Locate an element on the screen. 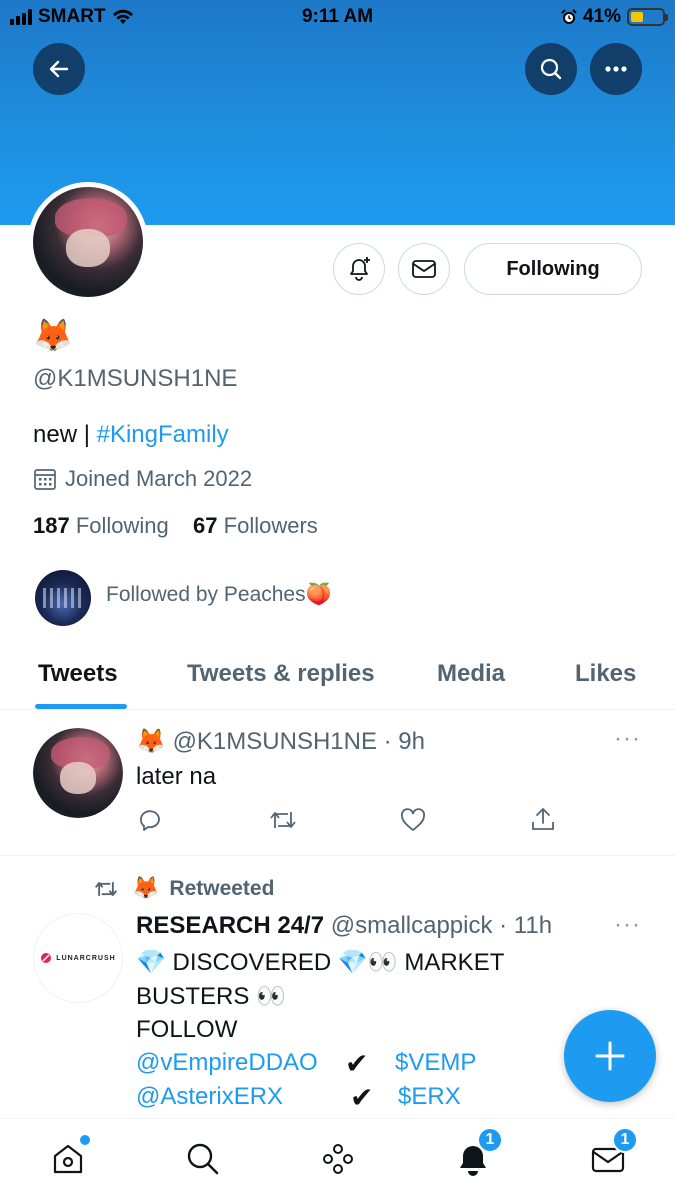  profile-avatar is located at coordinates (88, 242).